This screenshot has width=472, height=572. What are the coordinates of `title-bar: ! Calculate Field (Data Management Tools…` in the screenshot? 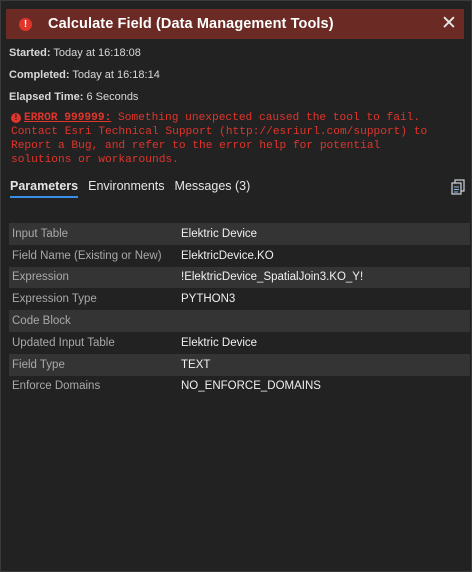 It's located at (235, 24).